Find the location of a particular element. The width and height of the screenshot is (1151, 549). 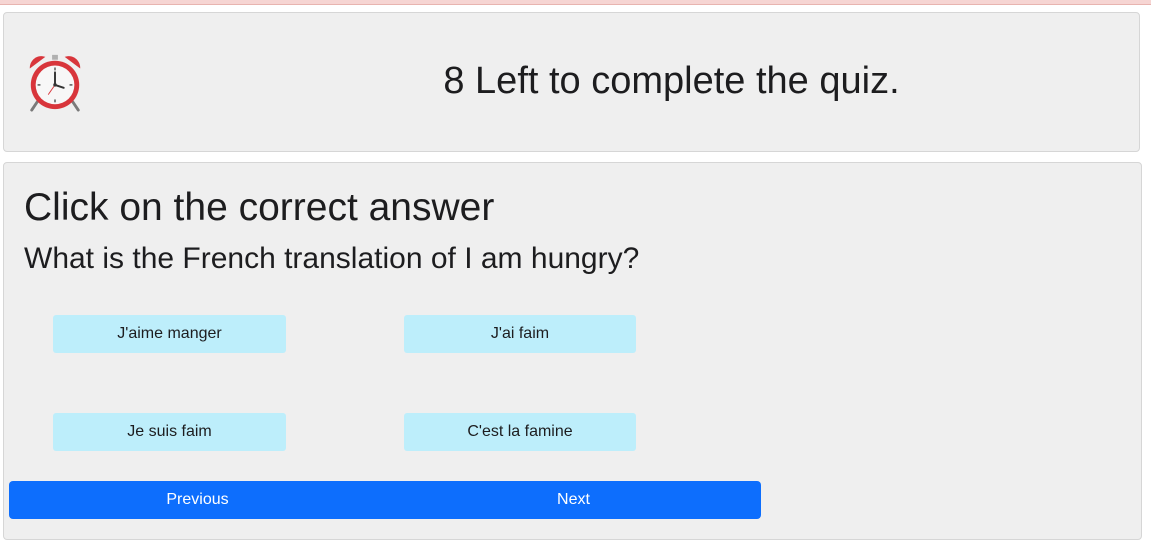

alarm-clock-icon is located at coordinates (55, 83).